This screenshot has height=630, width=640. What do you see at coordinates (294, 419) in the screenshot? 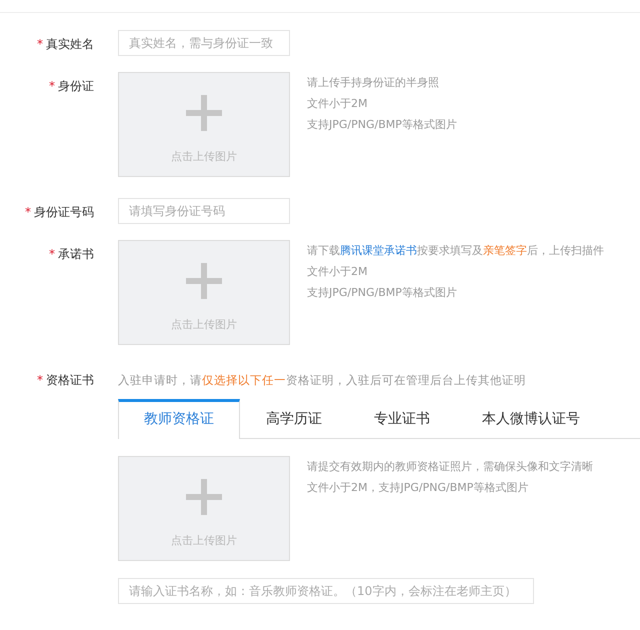
I see `tab: 高学历证` at bounding box center [294, 419].